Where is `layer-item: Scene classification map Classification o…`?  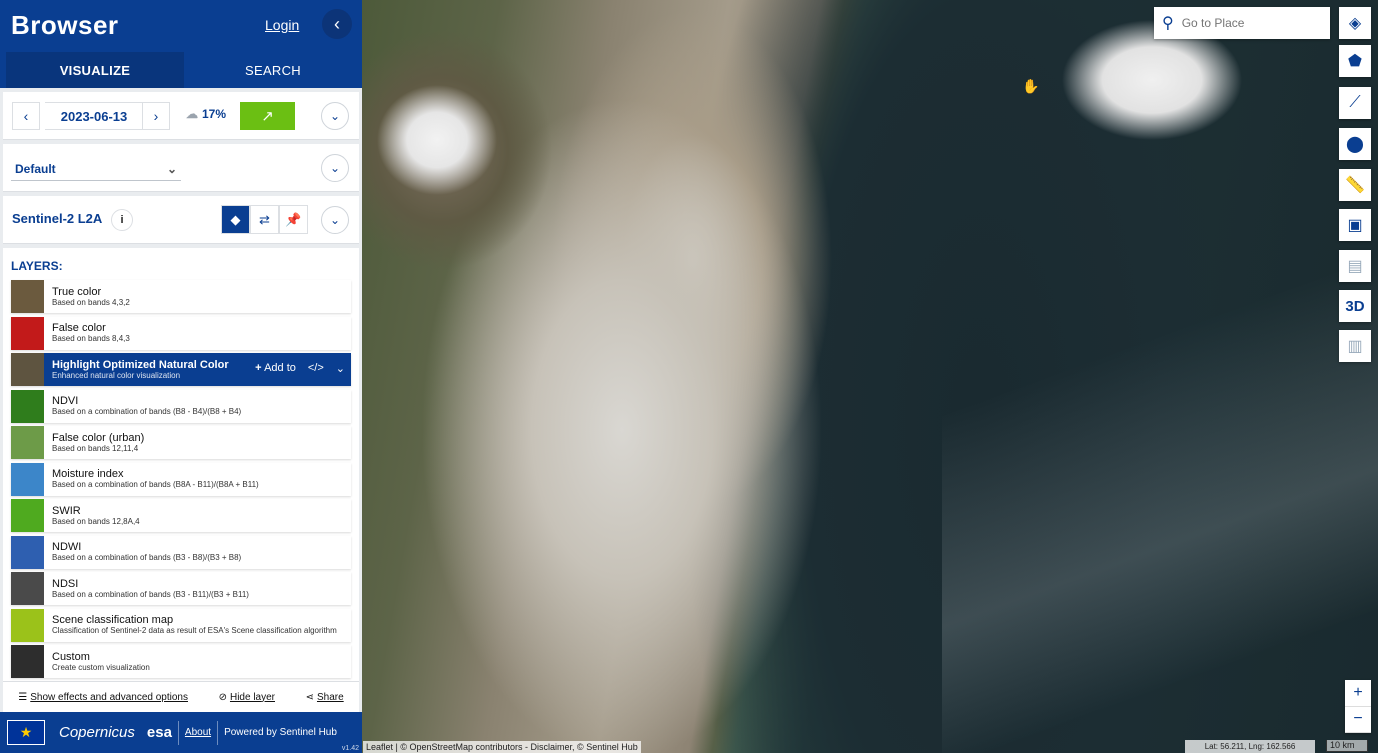
layer-item: Scene classification map Classification o… is located at coordinates (181, 625).